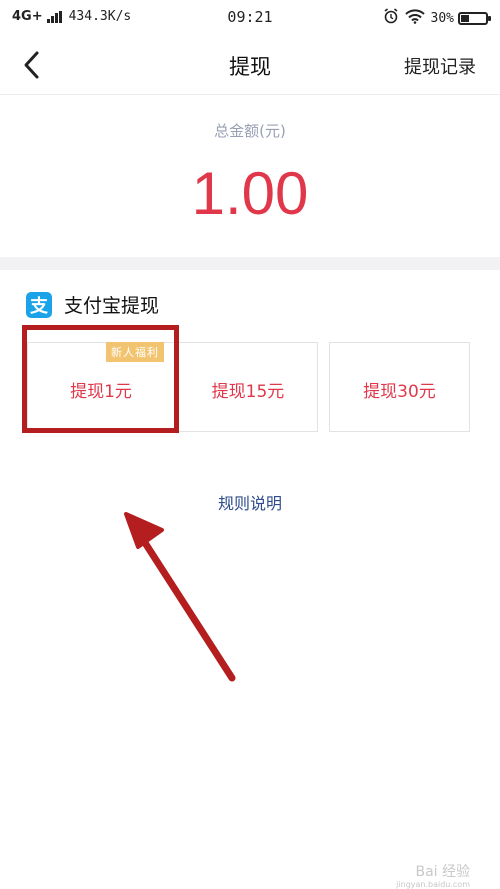  What do you see at coordinates (250, 193) in the screenshot?
I see `total-amount: 1.00` at bounding box center [250, 193].